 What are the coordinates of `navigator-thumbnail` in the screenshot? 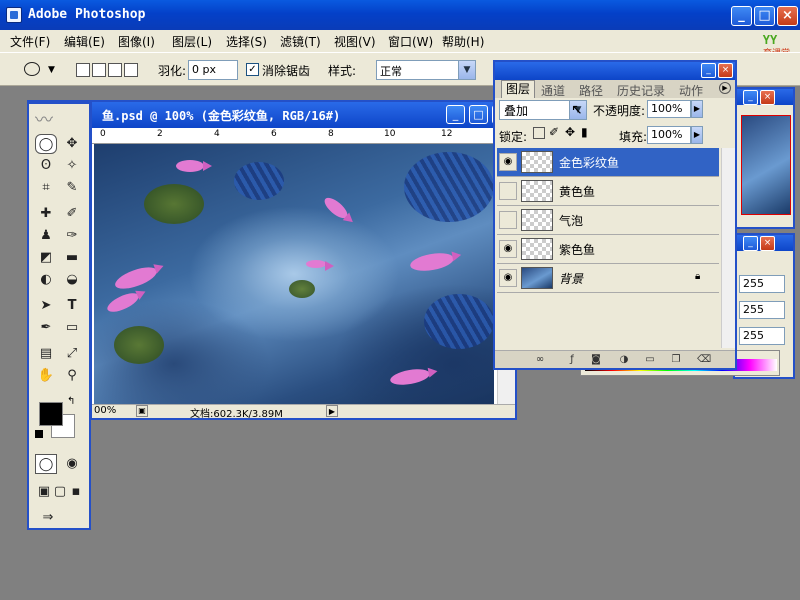 It's located at (766, 165).